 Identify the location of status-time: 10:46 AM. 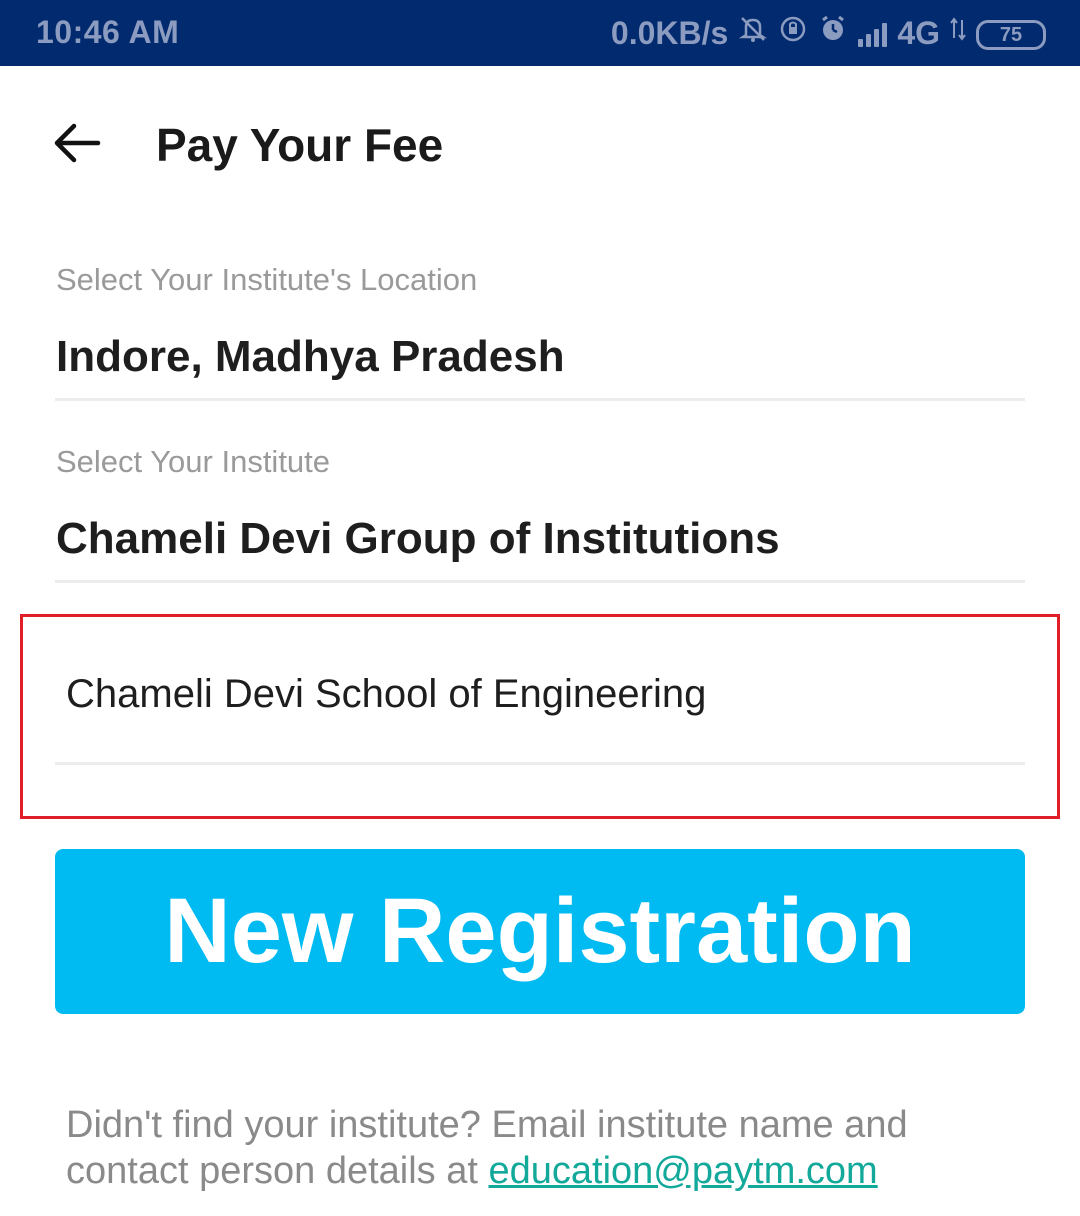
(108, 32).